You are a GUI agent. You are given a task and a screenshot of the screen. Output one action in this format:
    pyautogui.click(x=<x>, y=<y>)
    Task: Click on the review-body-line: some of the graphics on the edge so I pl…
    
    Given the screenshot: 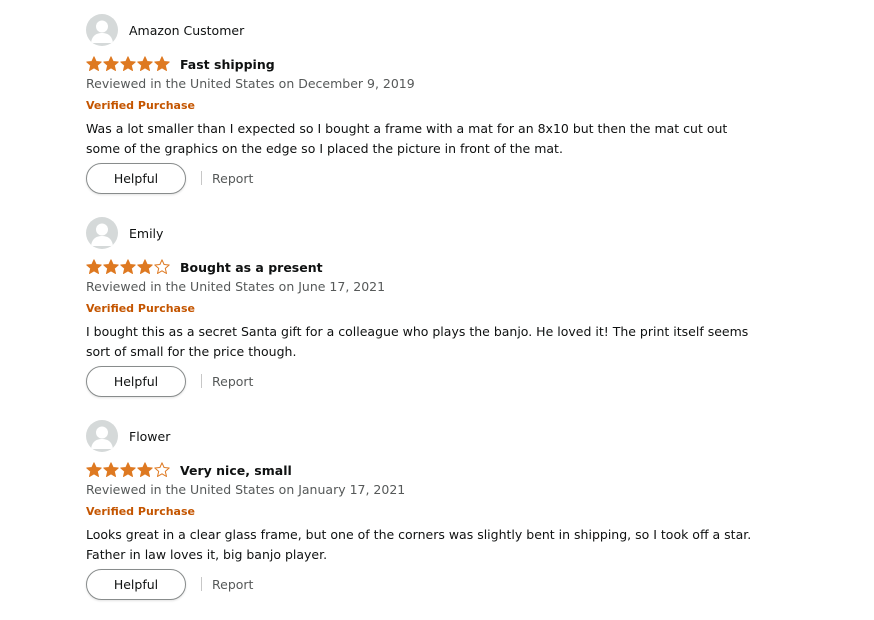 What is the action you would take?
    pyautogui.click(x=324, y=148)
    